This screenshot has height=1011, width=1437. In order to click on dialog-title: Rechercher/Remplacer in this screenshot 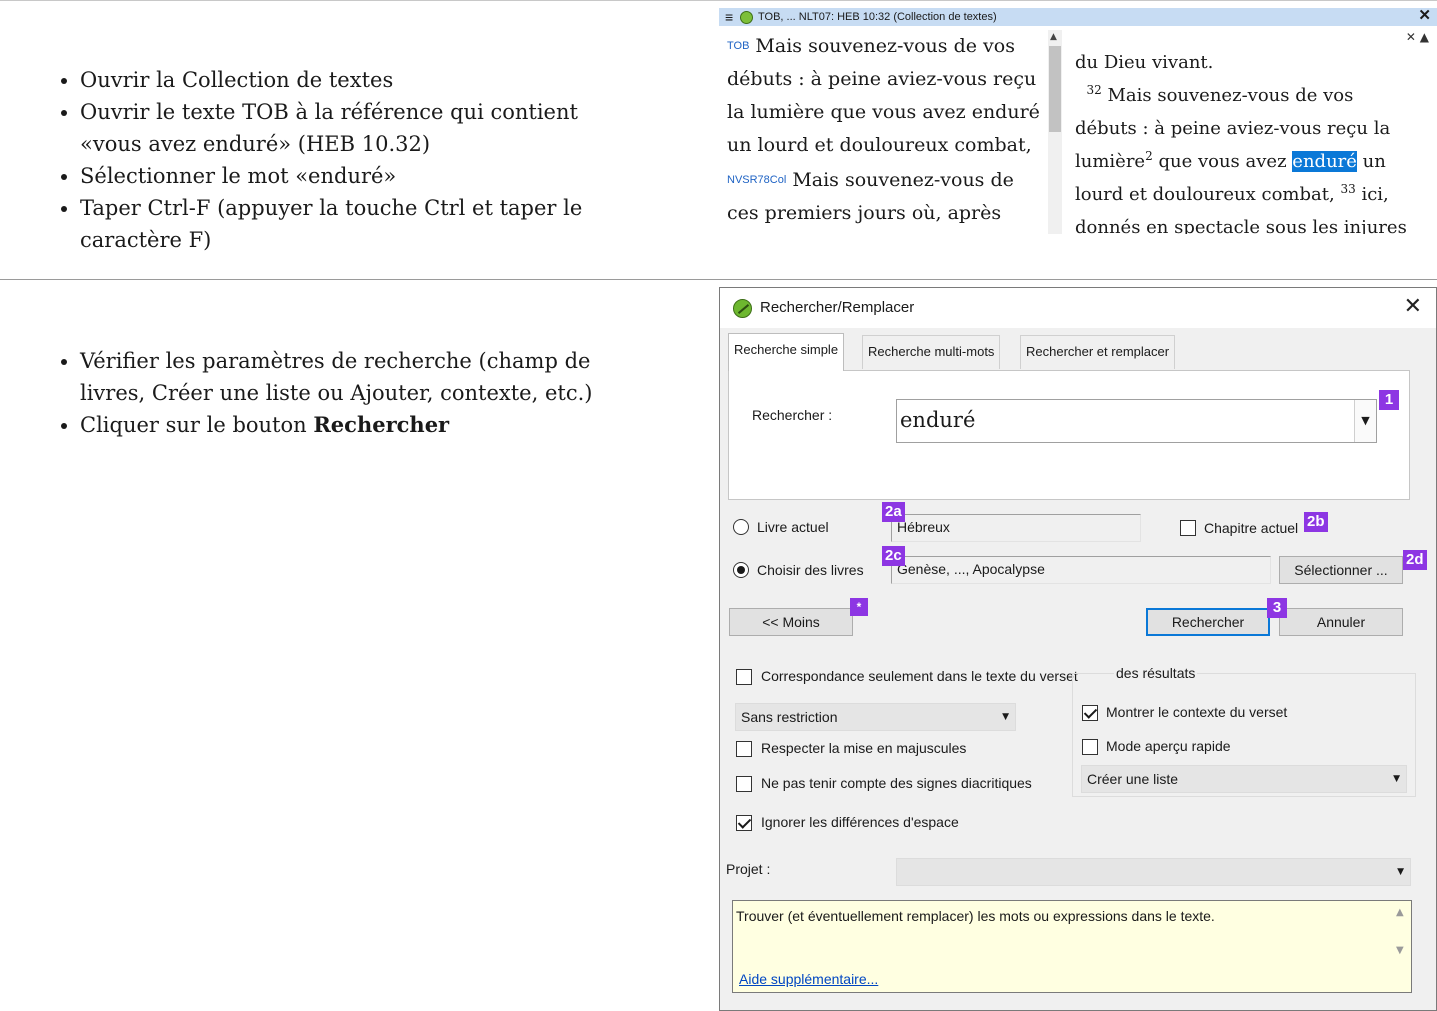, I will do `click(837, 307)`.